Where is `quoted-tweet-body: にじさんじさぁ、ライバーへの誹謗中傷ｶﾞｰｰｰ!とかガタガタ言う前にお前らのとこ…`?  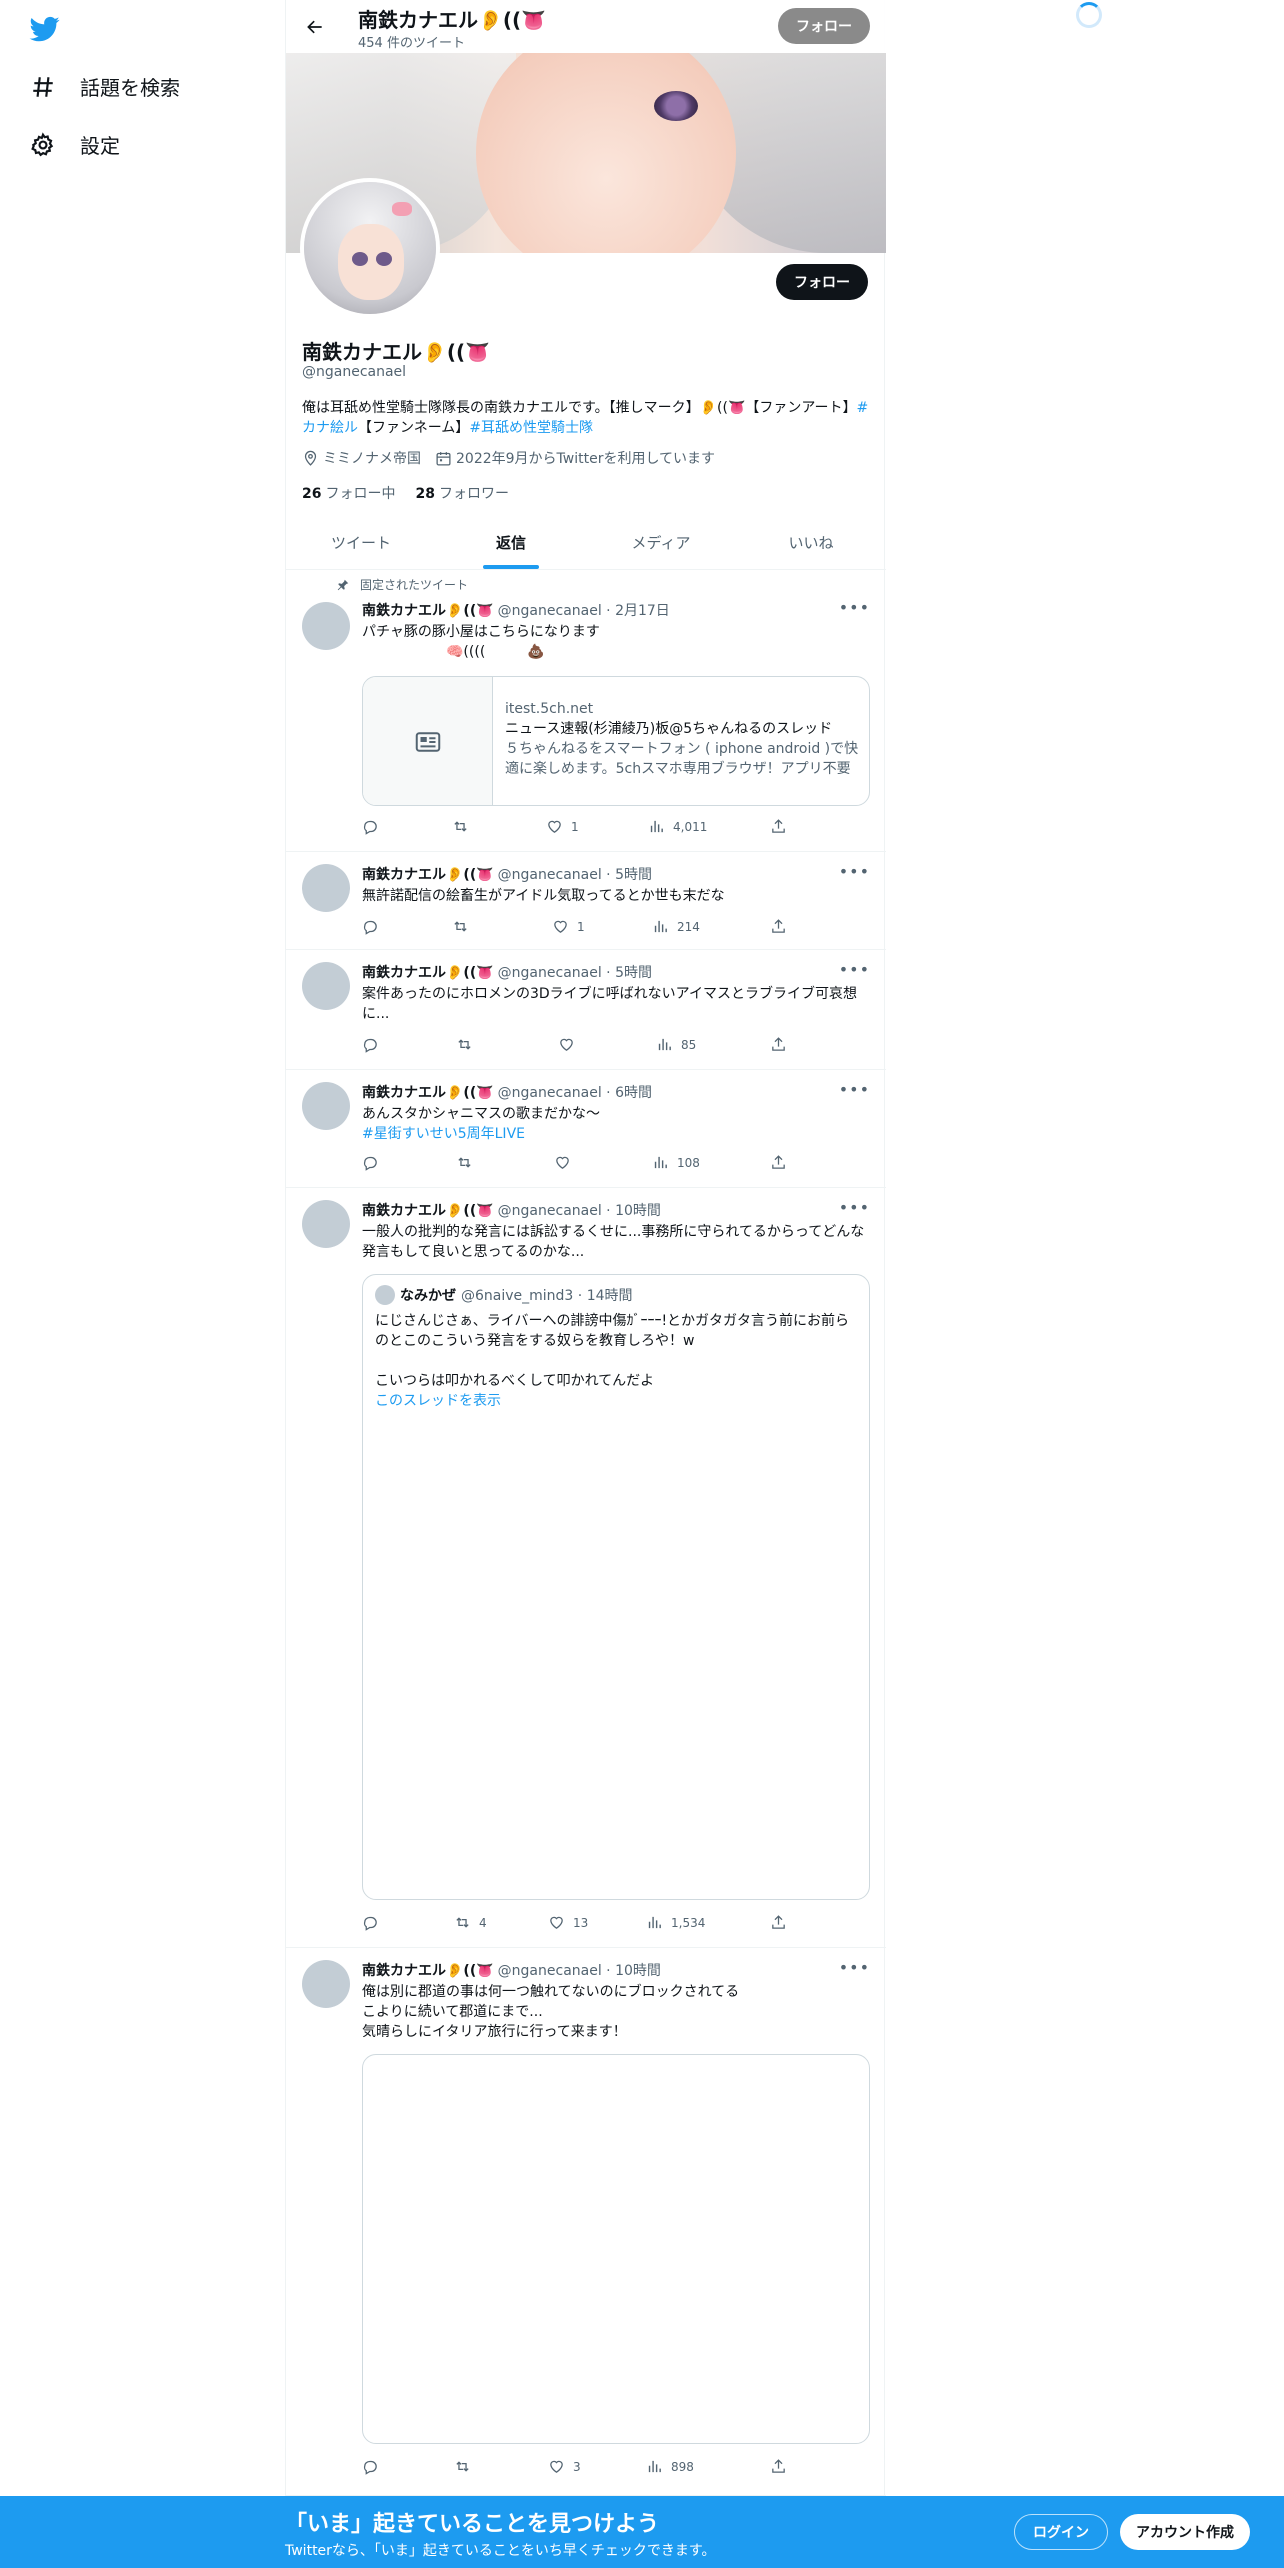
quoted-tweet-body: にじさんじさぁ、ライバーへの誹謗中傷ｶﾞｰｰｰ!とかガタガタ言う前にお前らのとこ… is located at coordinates (617, 1361).